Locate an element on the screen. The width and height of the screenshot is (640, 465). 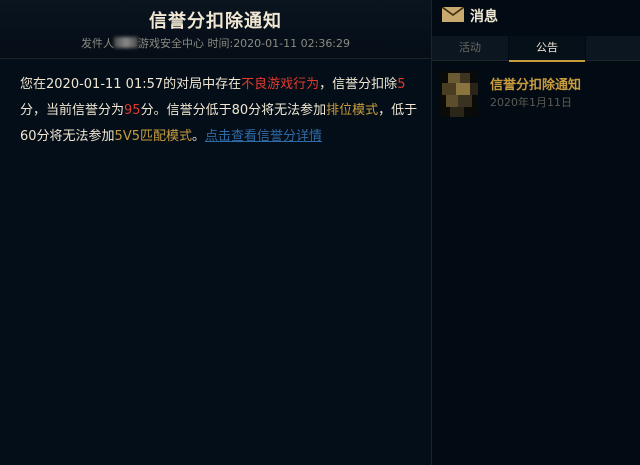
current-score: 95 is located at coordinates (132, 110).